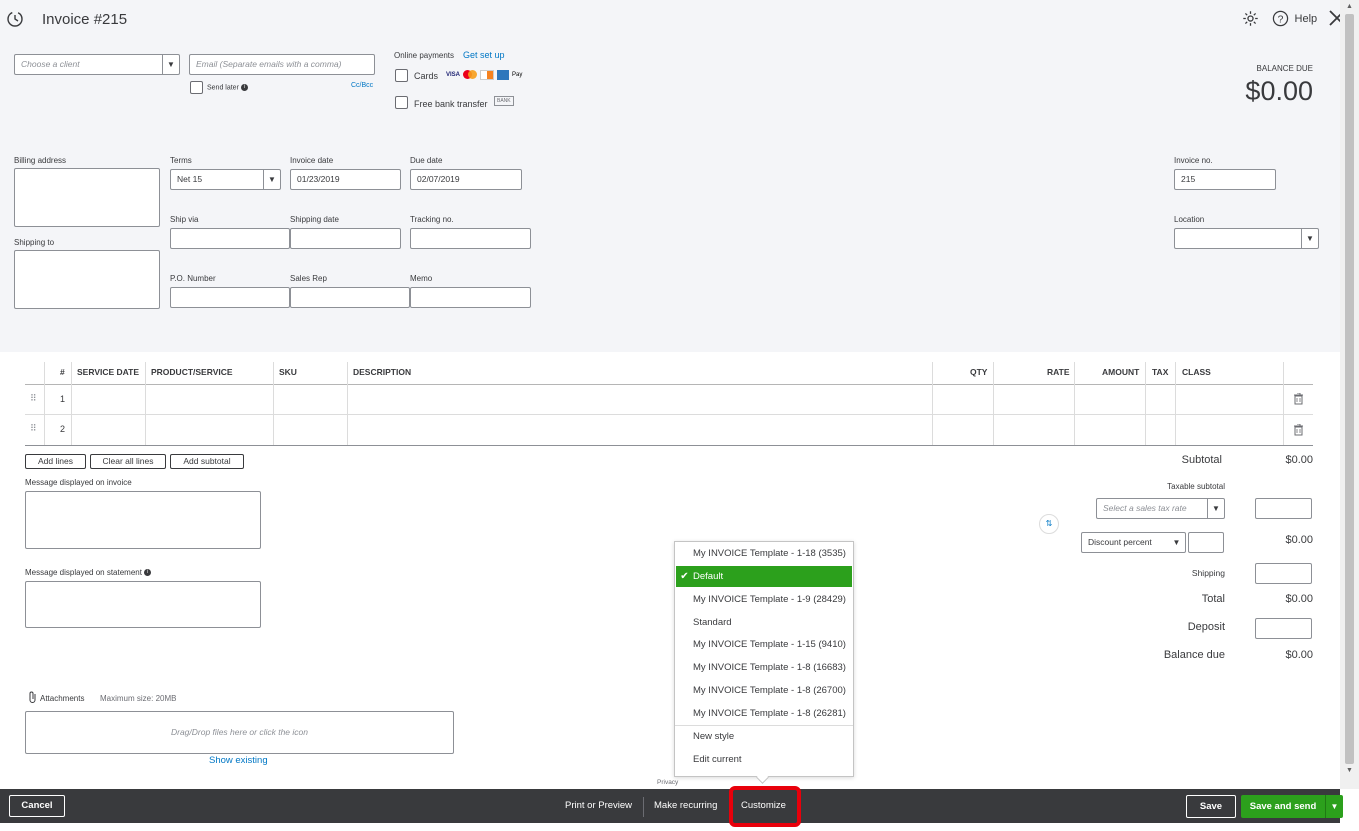  I want to click on discount-value: $0.00, so click(1299, 540).